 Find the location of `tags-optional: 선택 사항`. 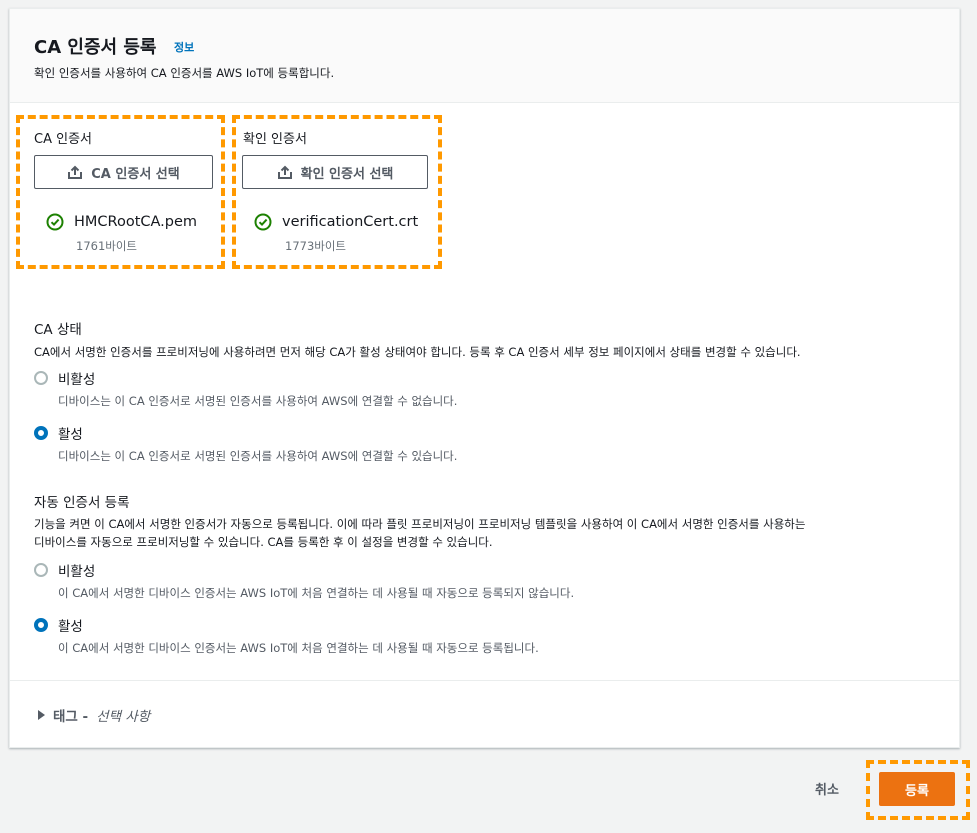

tags-optional: 선택 사항 is located at coordinates (123, 717).